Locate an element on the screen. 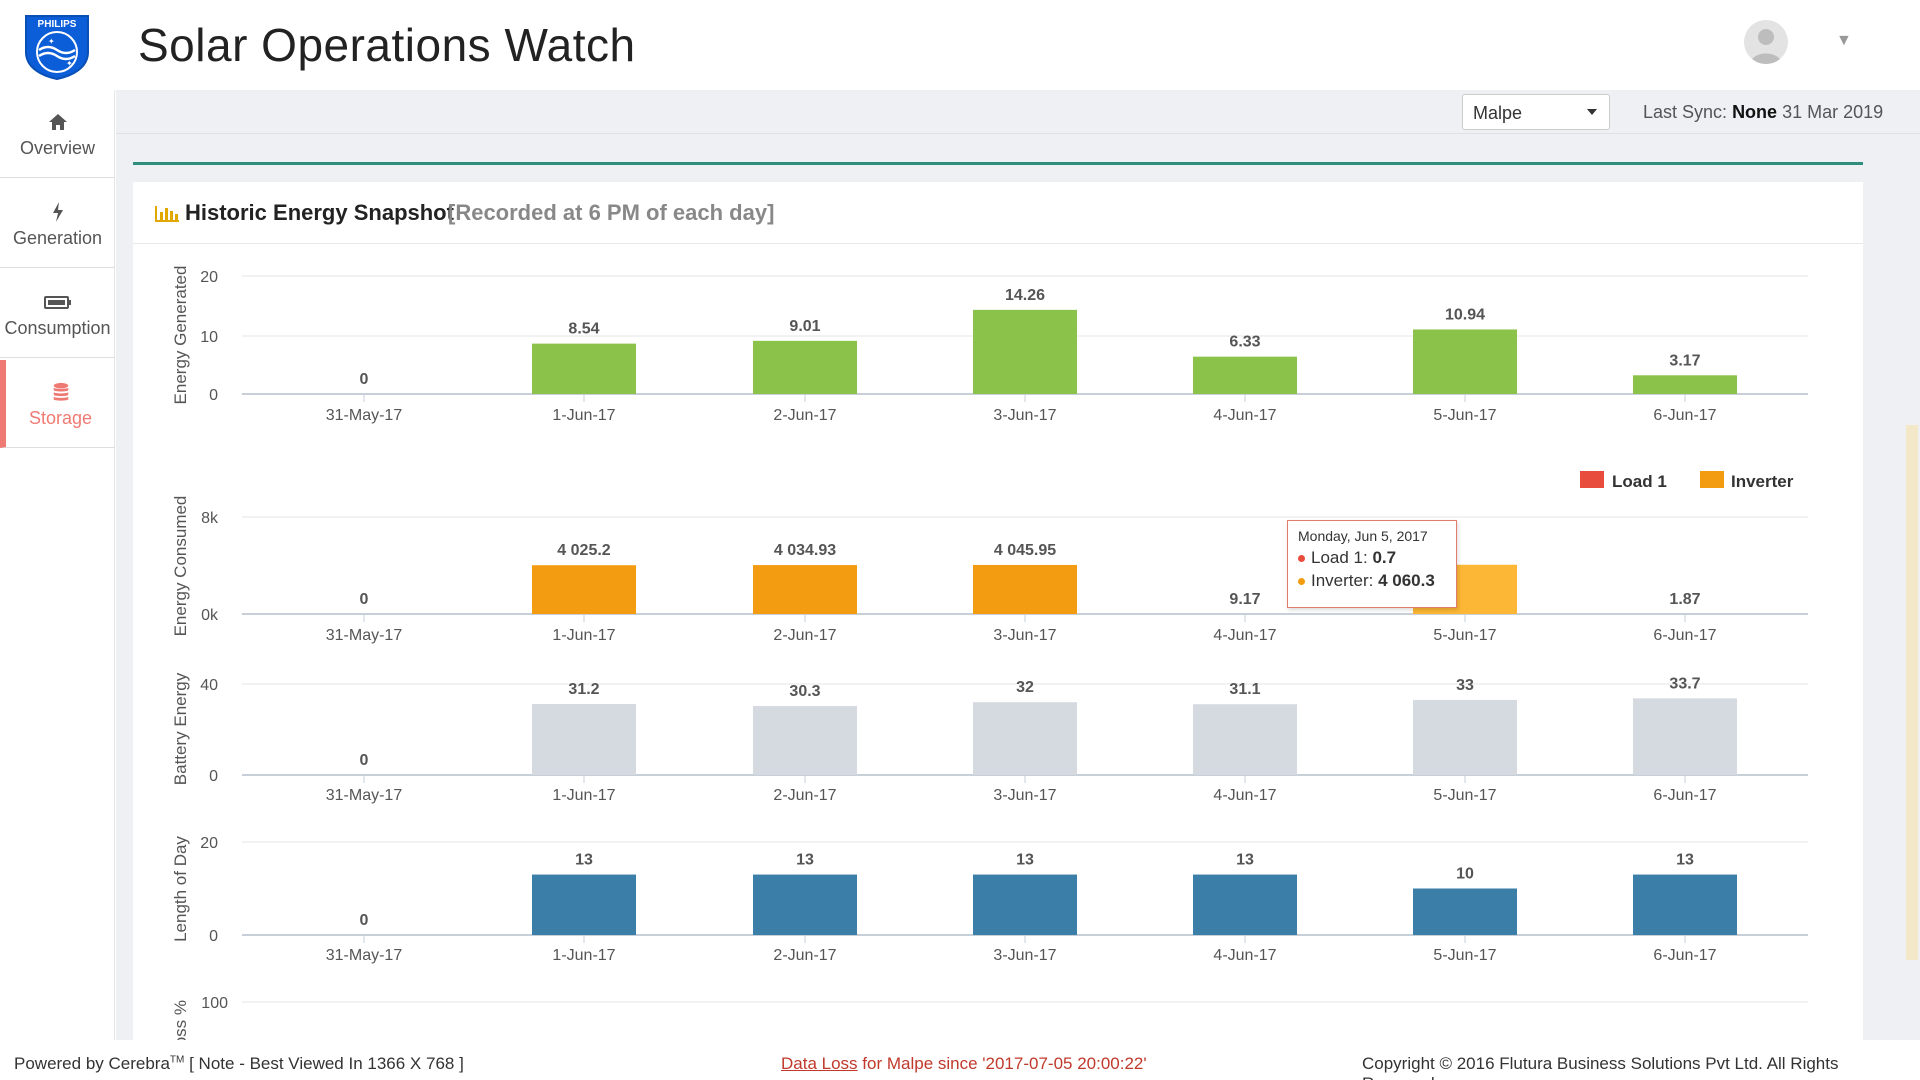 The image size is (1920, 1080). tooltip-inverter: Inverter: 4 060.3 is located at coordinates (1372, 581).